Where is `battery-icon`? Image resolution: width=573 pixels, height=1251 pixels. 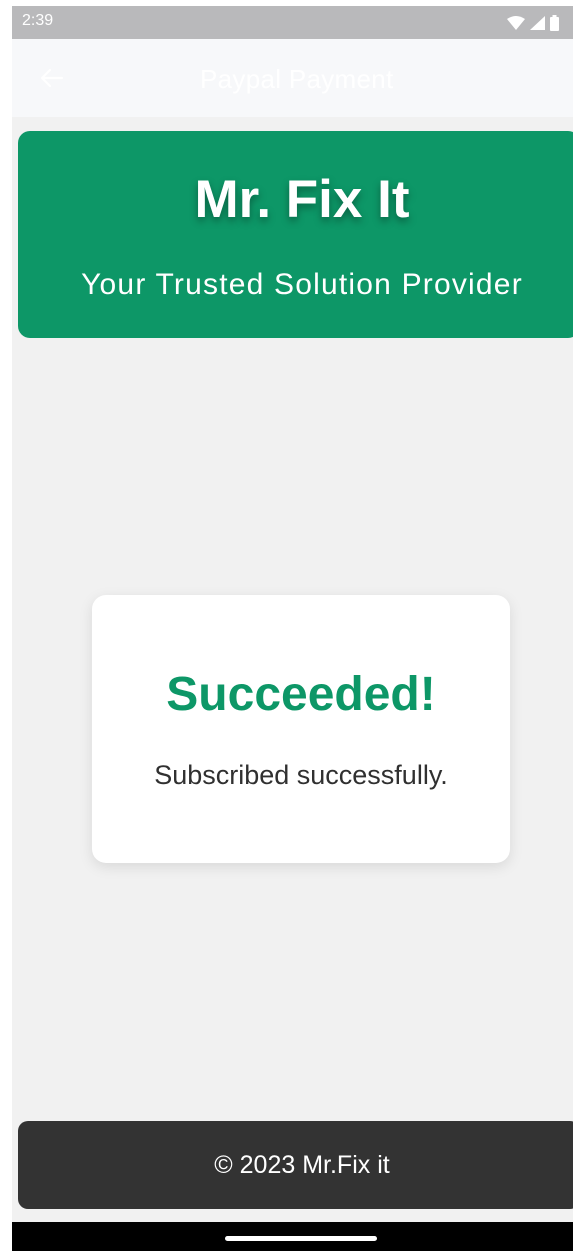
battery-icon is located at coordinates (554, 23).